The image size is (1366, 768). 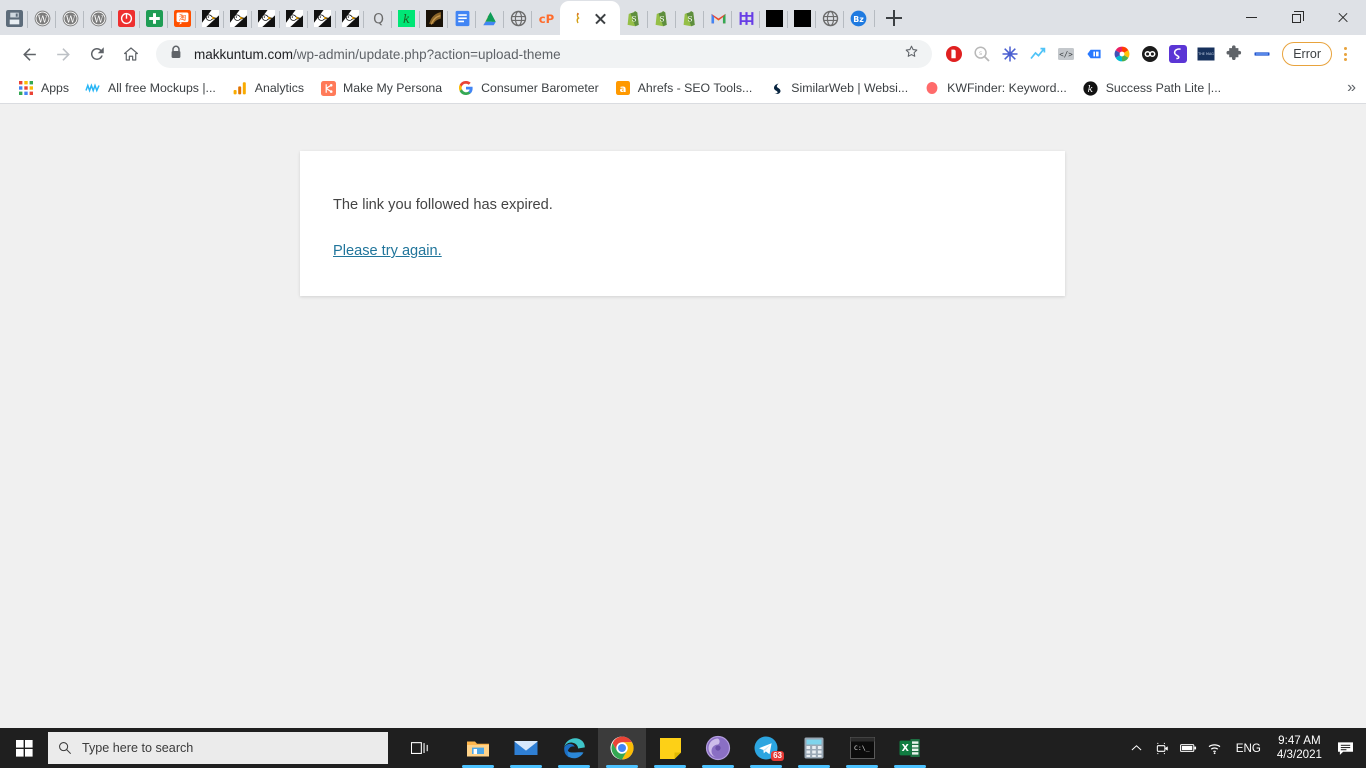 What do you see at coordinates (546, 18) in the screenshot?
I see `tab-cpanel: cP` at bounding box center [546, 18].